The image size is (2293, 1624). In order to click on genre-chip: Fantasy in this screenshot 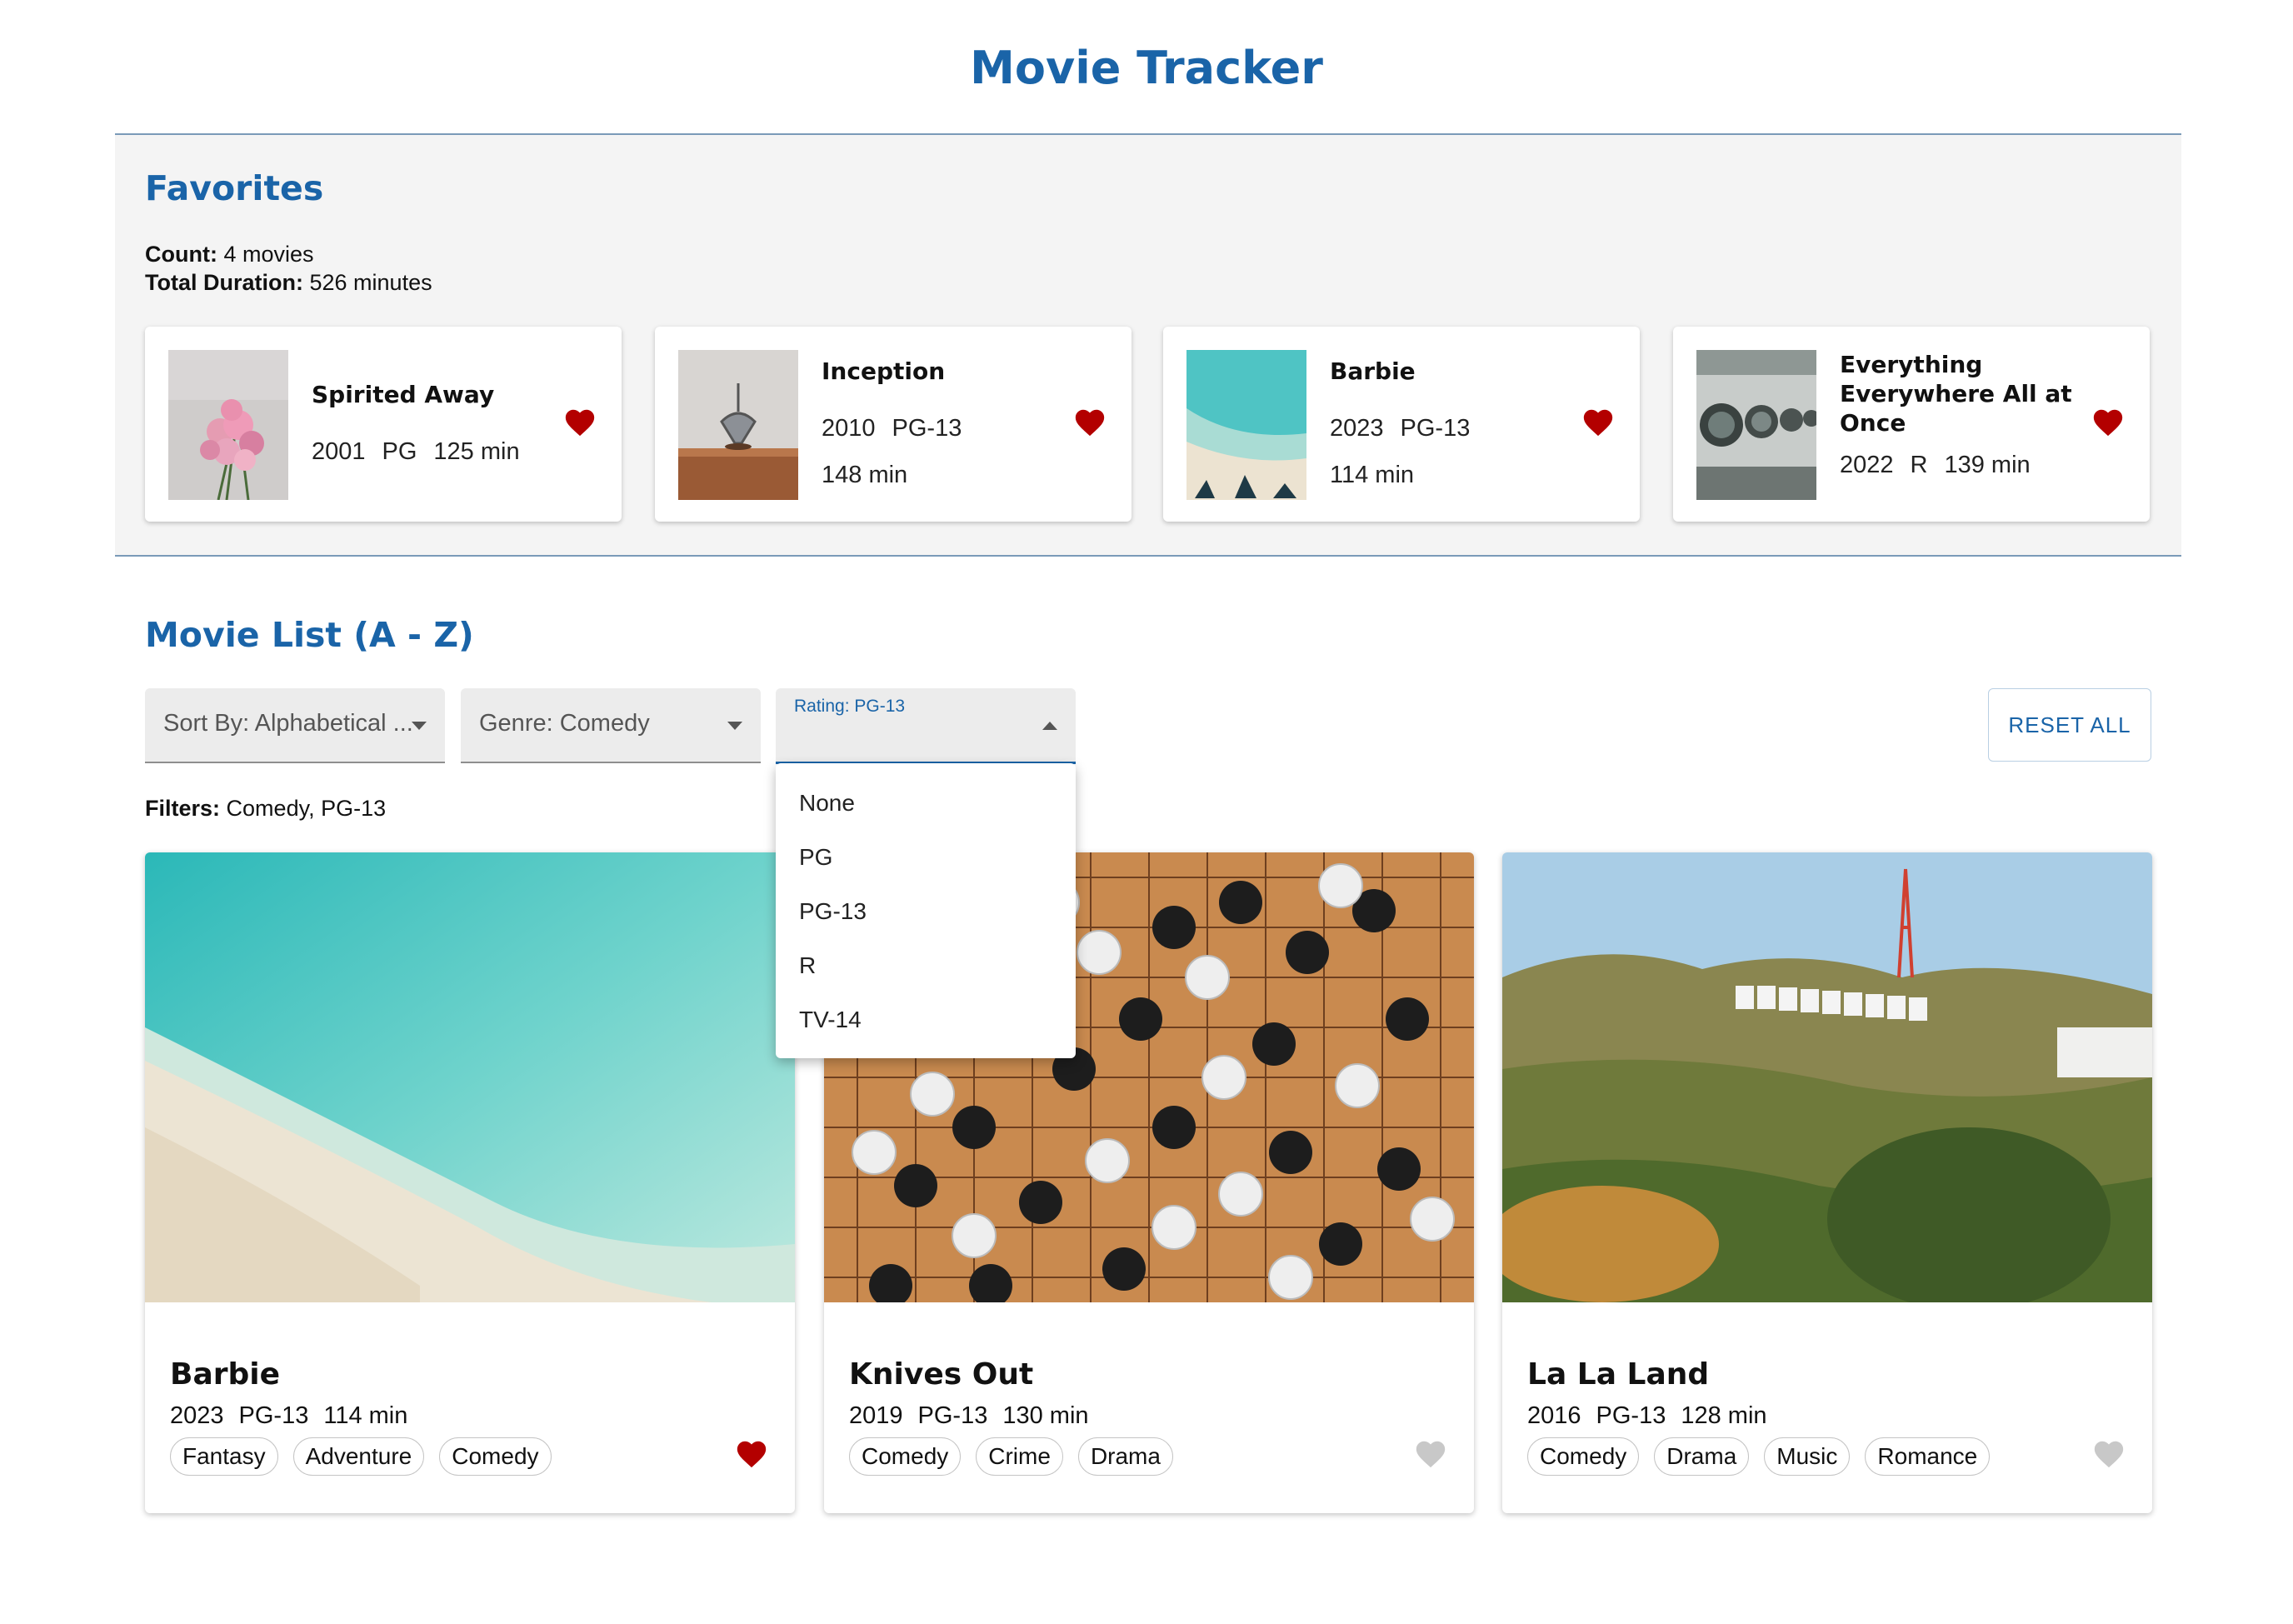, I will do `click(224, 1456)`.